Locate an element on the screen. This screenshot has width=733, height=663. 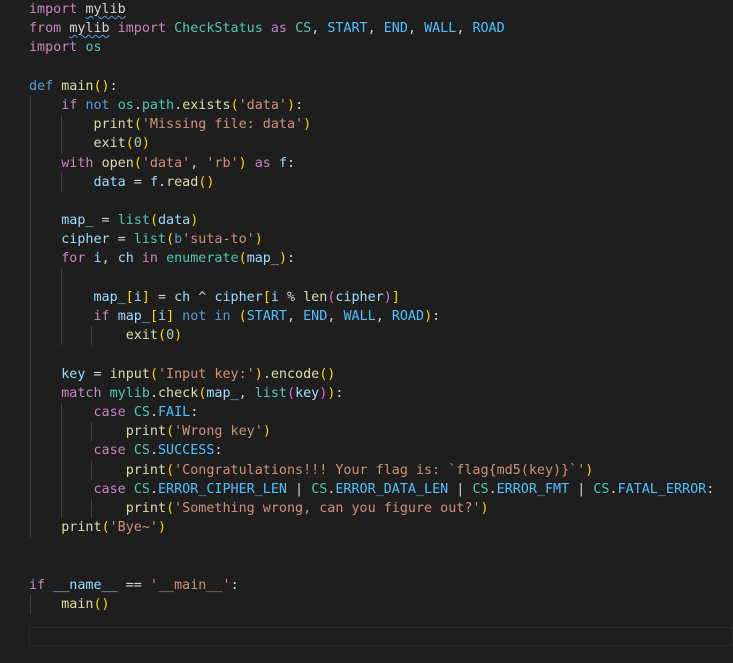
code-token: main is located at coordinates (77, 604).